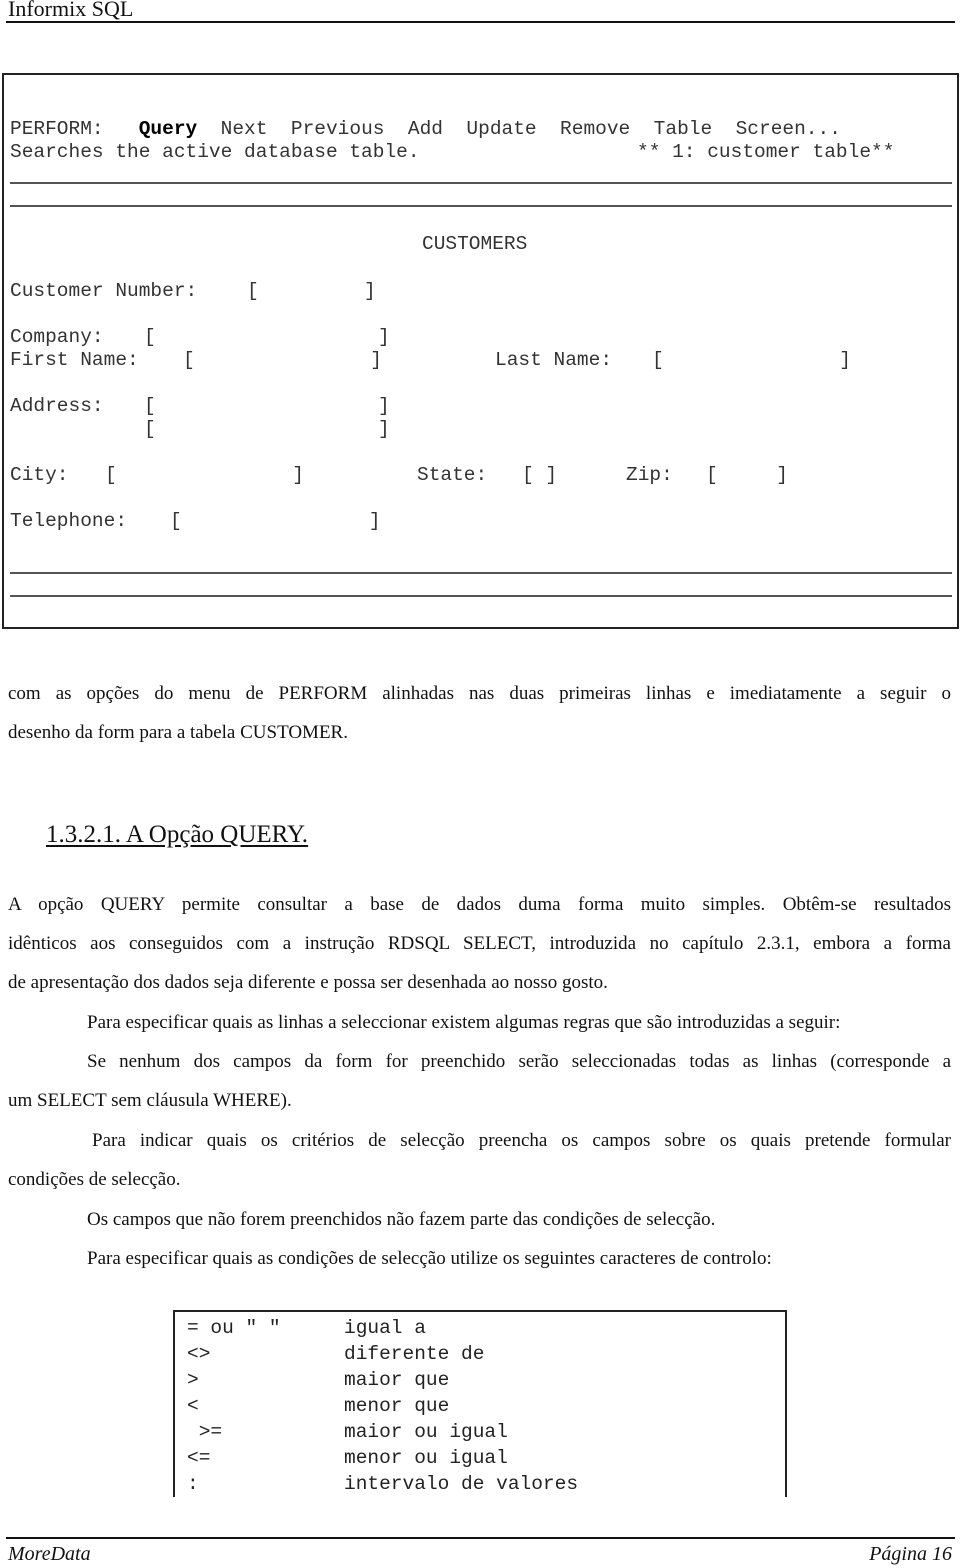  What do you see at coordinates (275, 521) in the screenshot?
I see `telephone-field: [ ]` at bounding box center [275, 521].